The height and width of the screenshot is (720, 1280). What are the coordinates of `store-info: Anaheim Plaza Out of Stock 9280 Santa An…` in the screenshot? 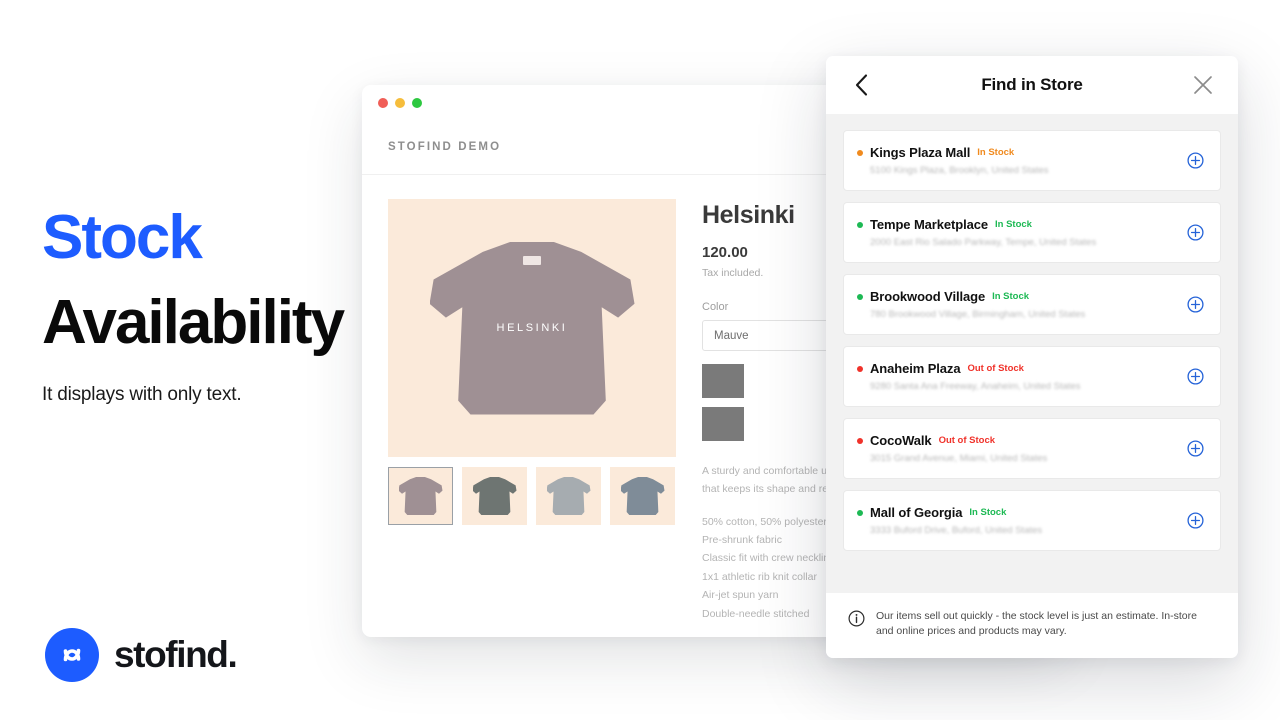 It's located at (1022, 376).